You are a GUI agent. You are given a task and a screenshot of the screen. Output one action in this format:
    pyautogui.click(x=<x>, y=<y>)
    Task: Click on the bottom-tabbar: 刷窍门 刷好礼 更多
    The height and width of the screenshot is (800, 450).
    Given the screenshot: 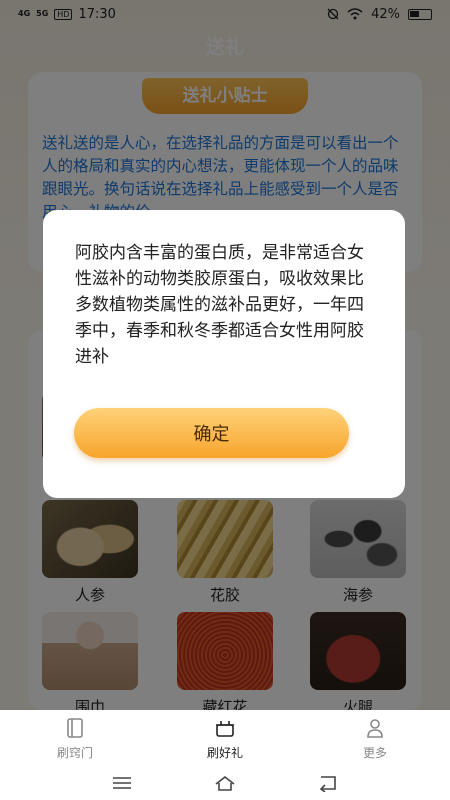 What is the action you would take?
    pyautogui.click(x=225, y=738)
    